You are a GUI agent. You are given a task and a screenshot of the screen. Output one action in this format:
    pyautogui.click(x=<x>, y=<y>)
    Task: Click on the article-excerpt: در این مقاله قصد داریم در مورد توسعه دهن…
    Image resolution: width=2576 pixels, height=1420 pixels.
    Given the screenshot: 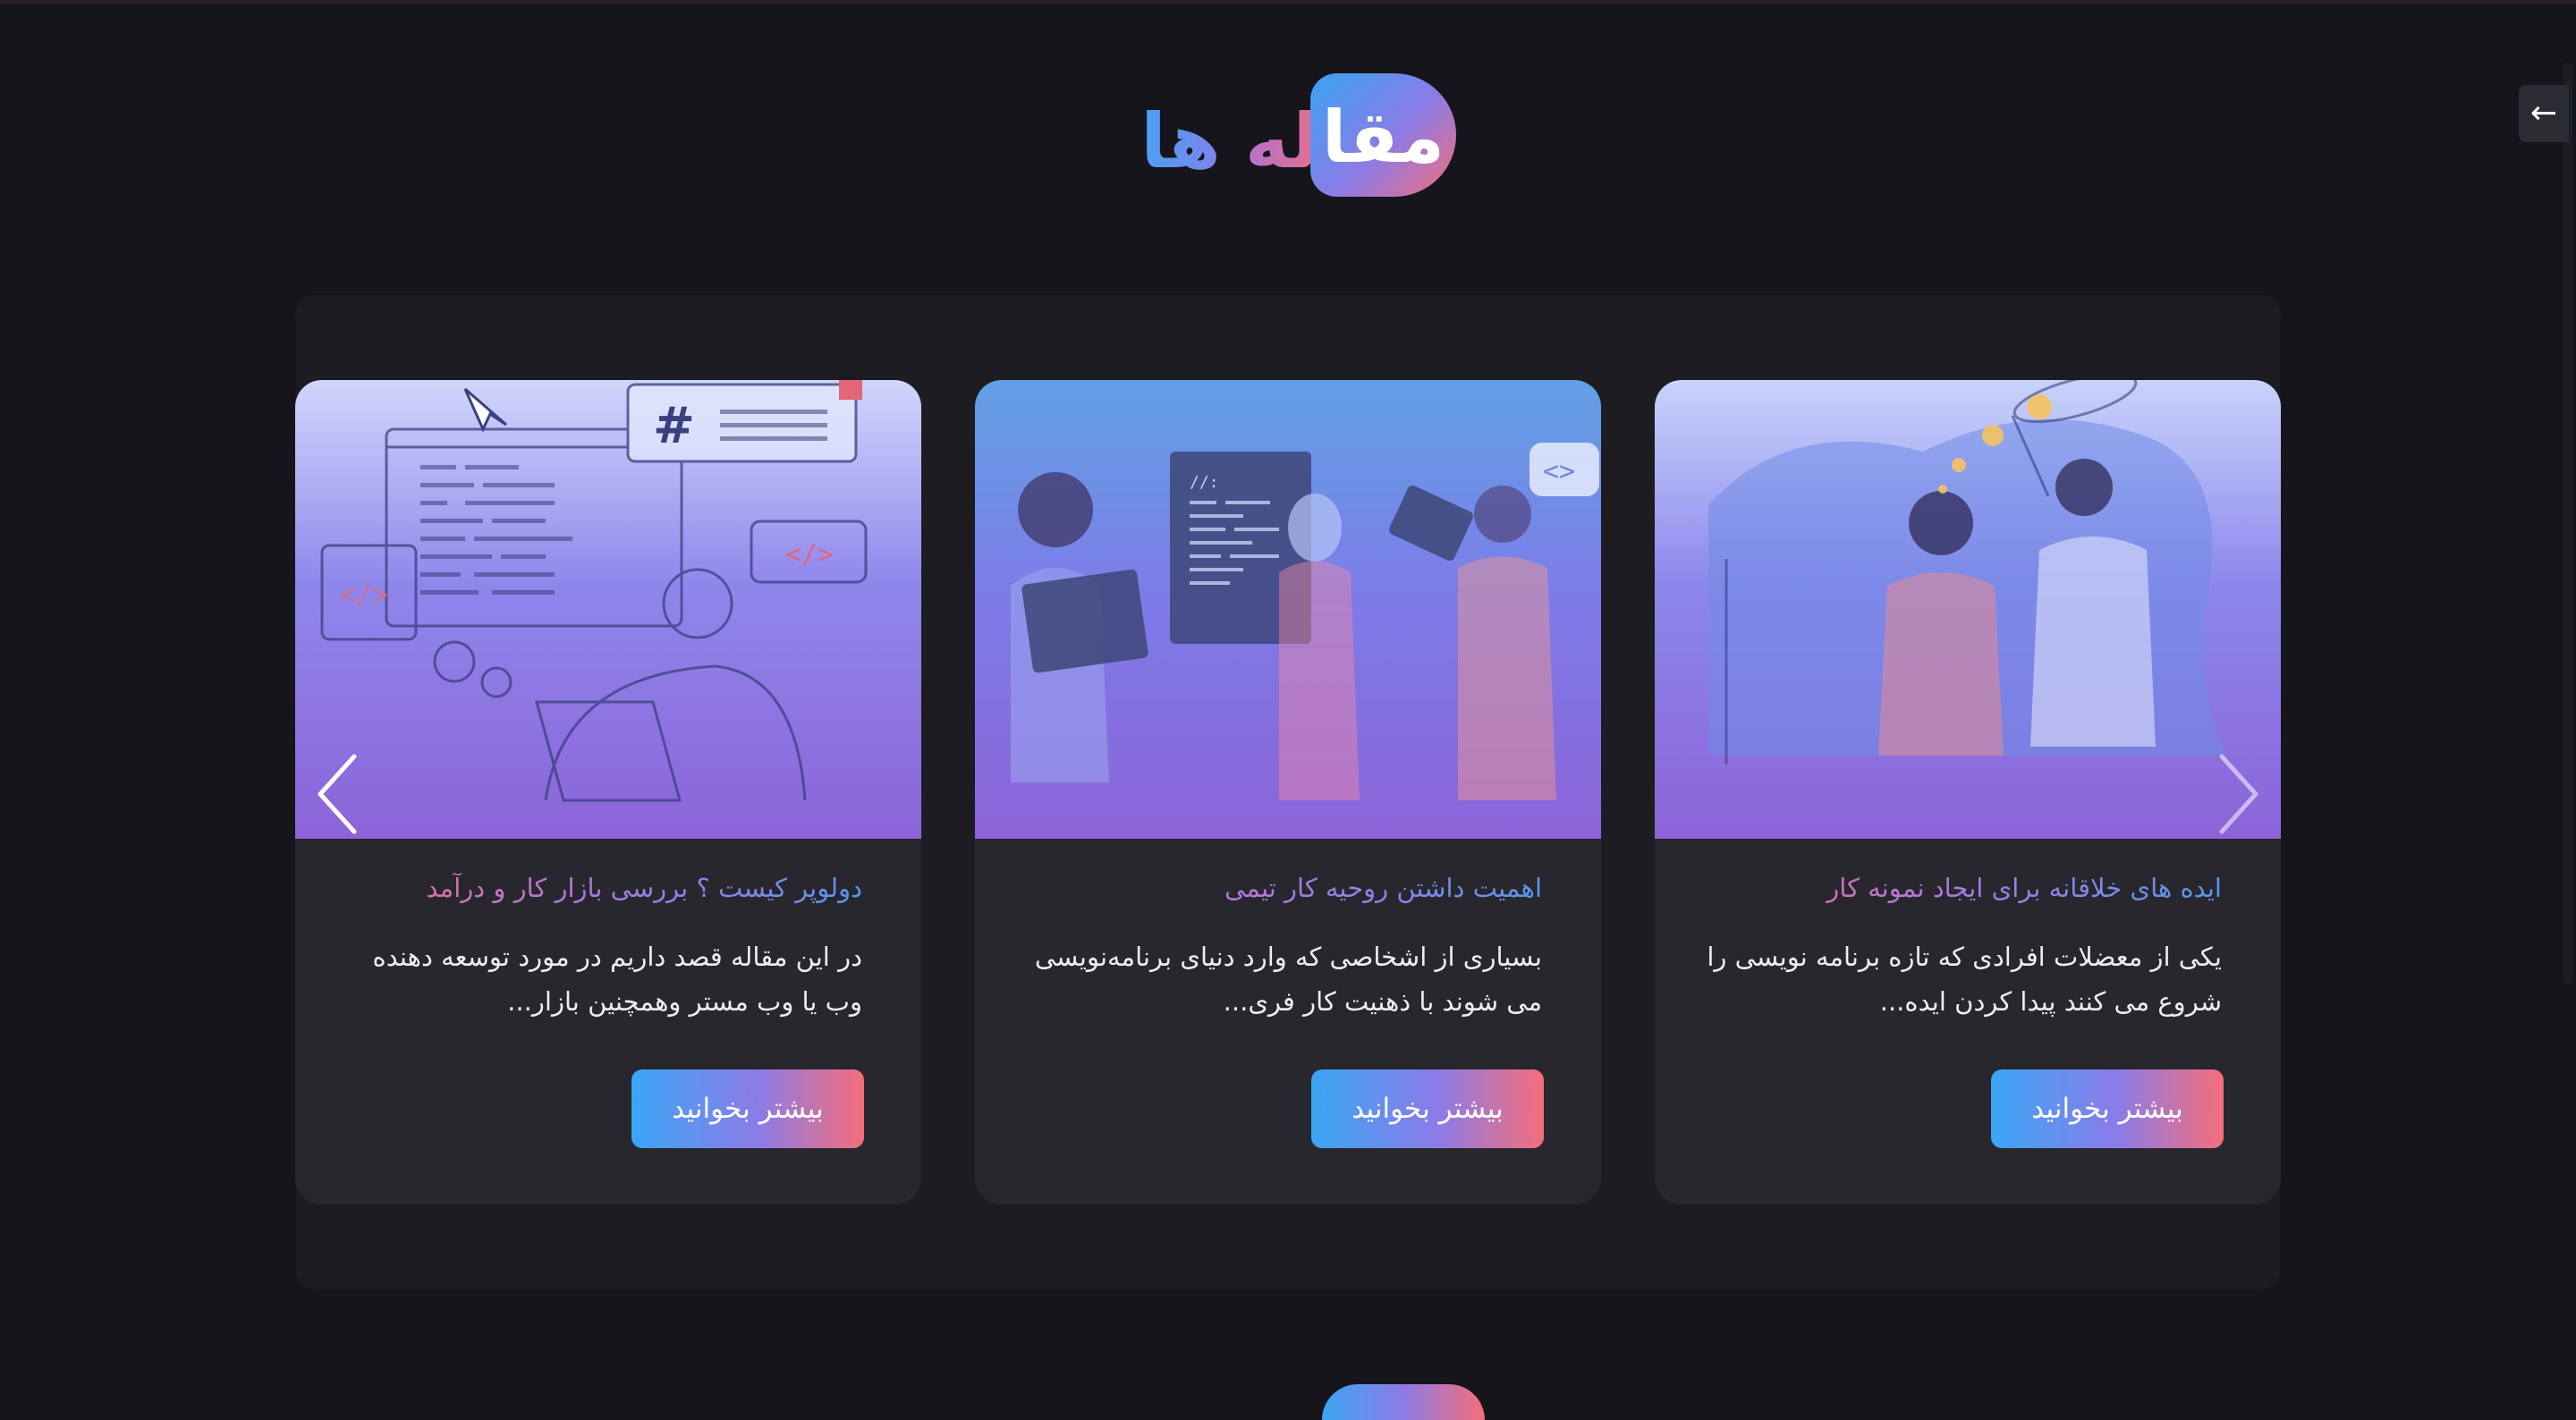 What is the action you would take?
    pyautogui.click(x=617, y=979)
    